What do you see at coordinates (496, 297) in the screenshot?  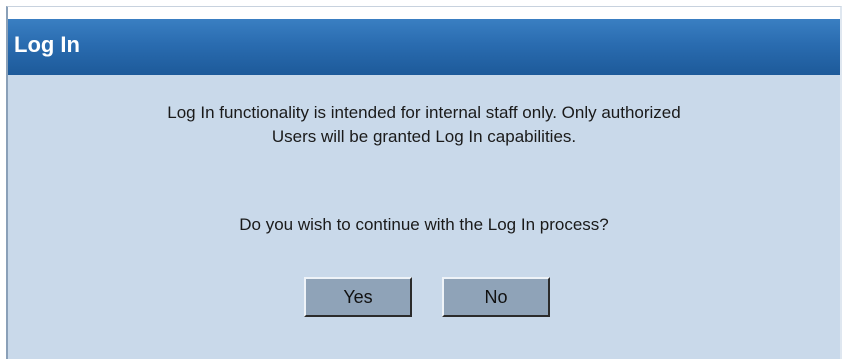 I see `no-button: No` at bounding box center [496, 297].